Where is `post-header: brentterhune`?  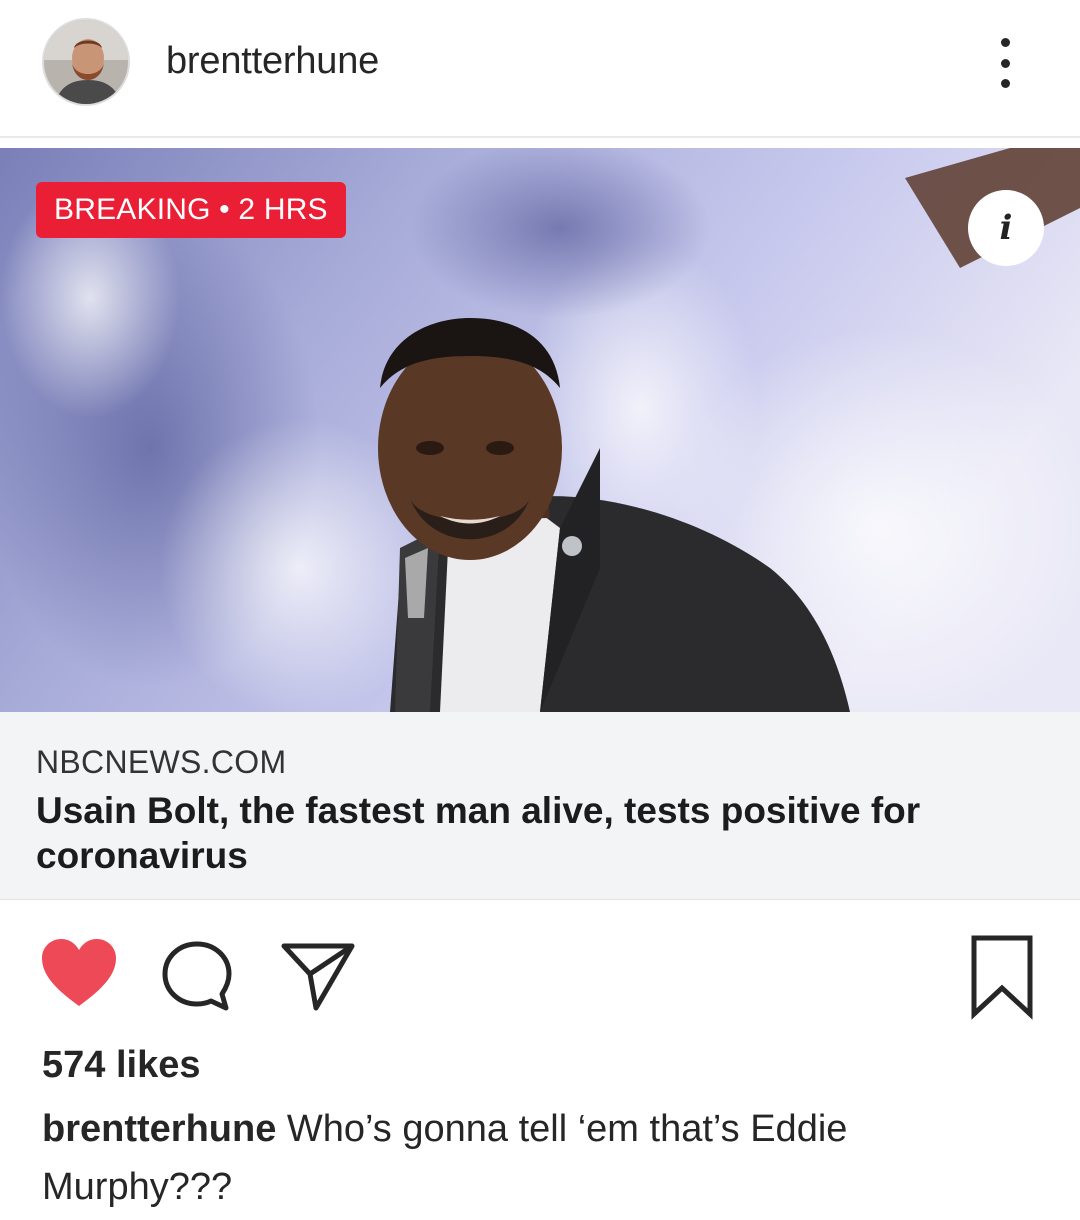
post-header: brentterhune is located at coordinates (540, 69).